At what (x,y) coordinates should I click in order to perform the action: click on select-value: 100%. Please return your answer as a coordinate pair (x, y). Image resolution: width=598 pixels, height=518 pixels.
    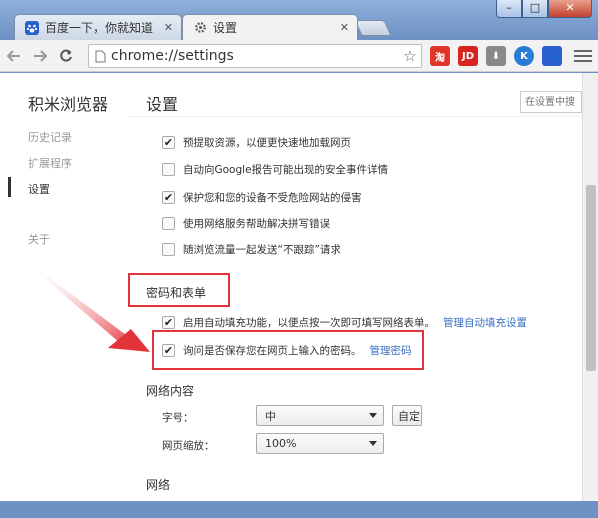
    Looking at the image, I should click on (281, 443).